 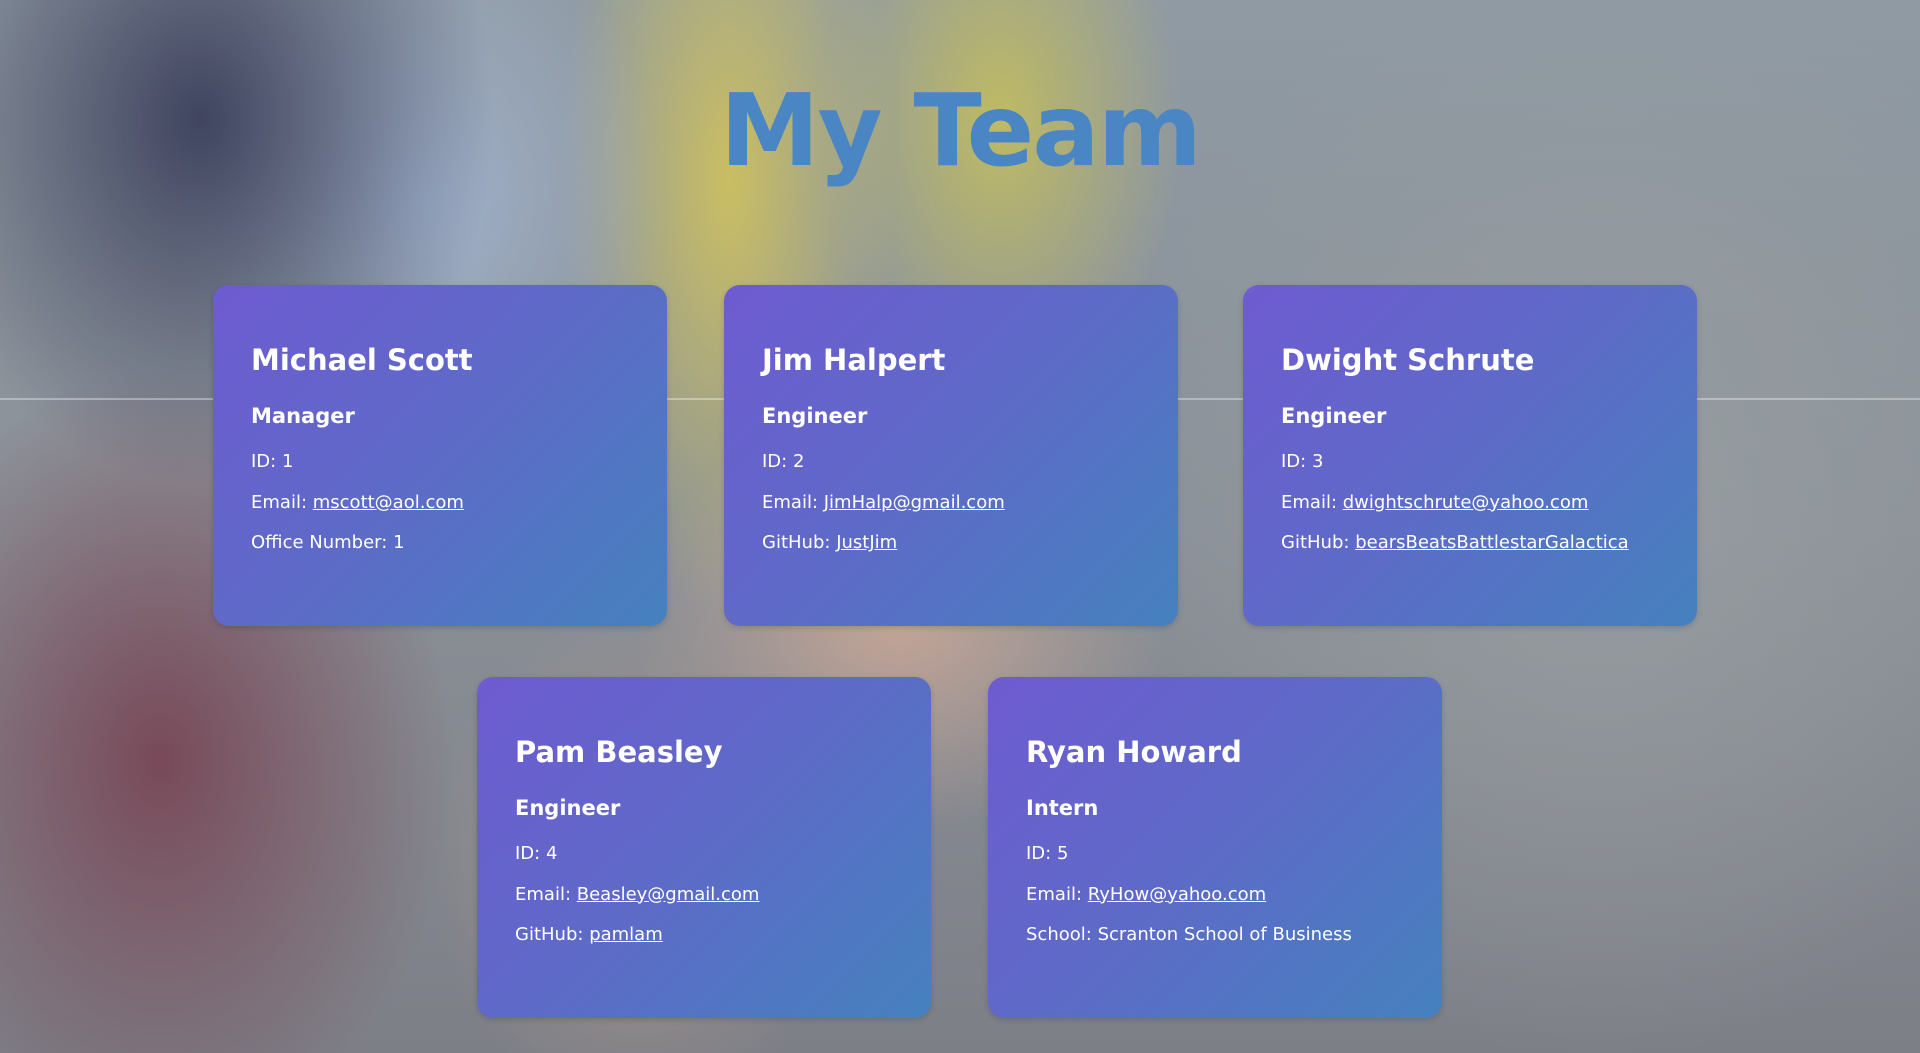 I want to click on employee-github-row: GitHub: JustJim, so click(x=951, y=543).